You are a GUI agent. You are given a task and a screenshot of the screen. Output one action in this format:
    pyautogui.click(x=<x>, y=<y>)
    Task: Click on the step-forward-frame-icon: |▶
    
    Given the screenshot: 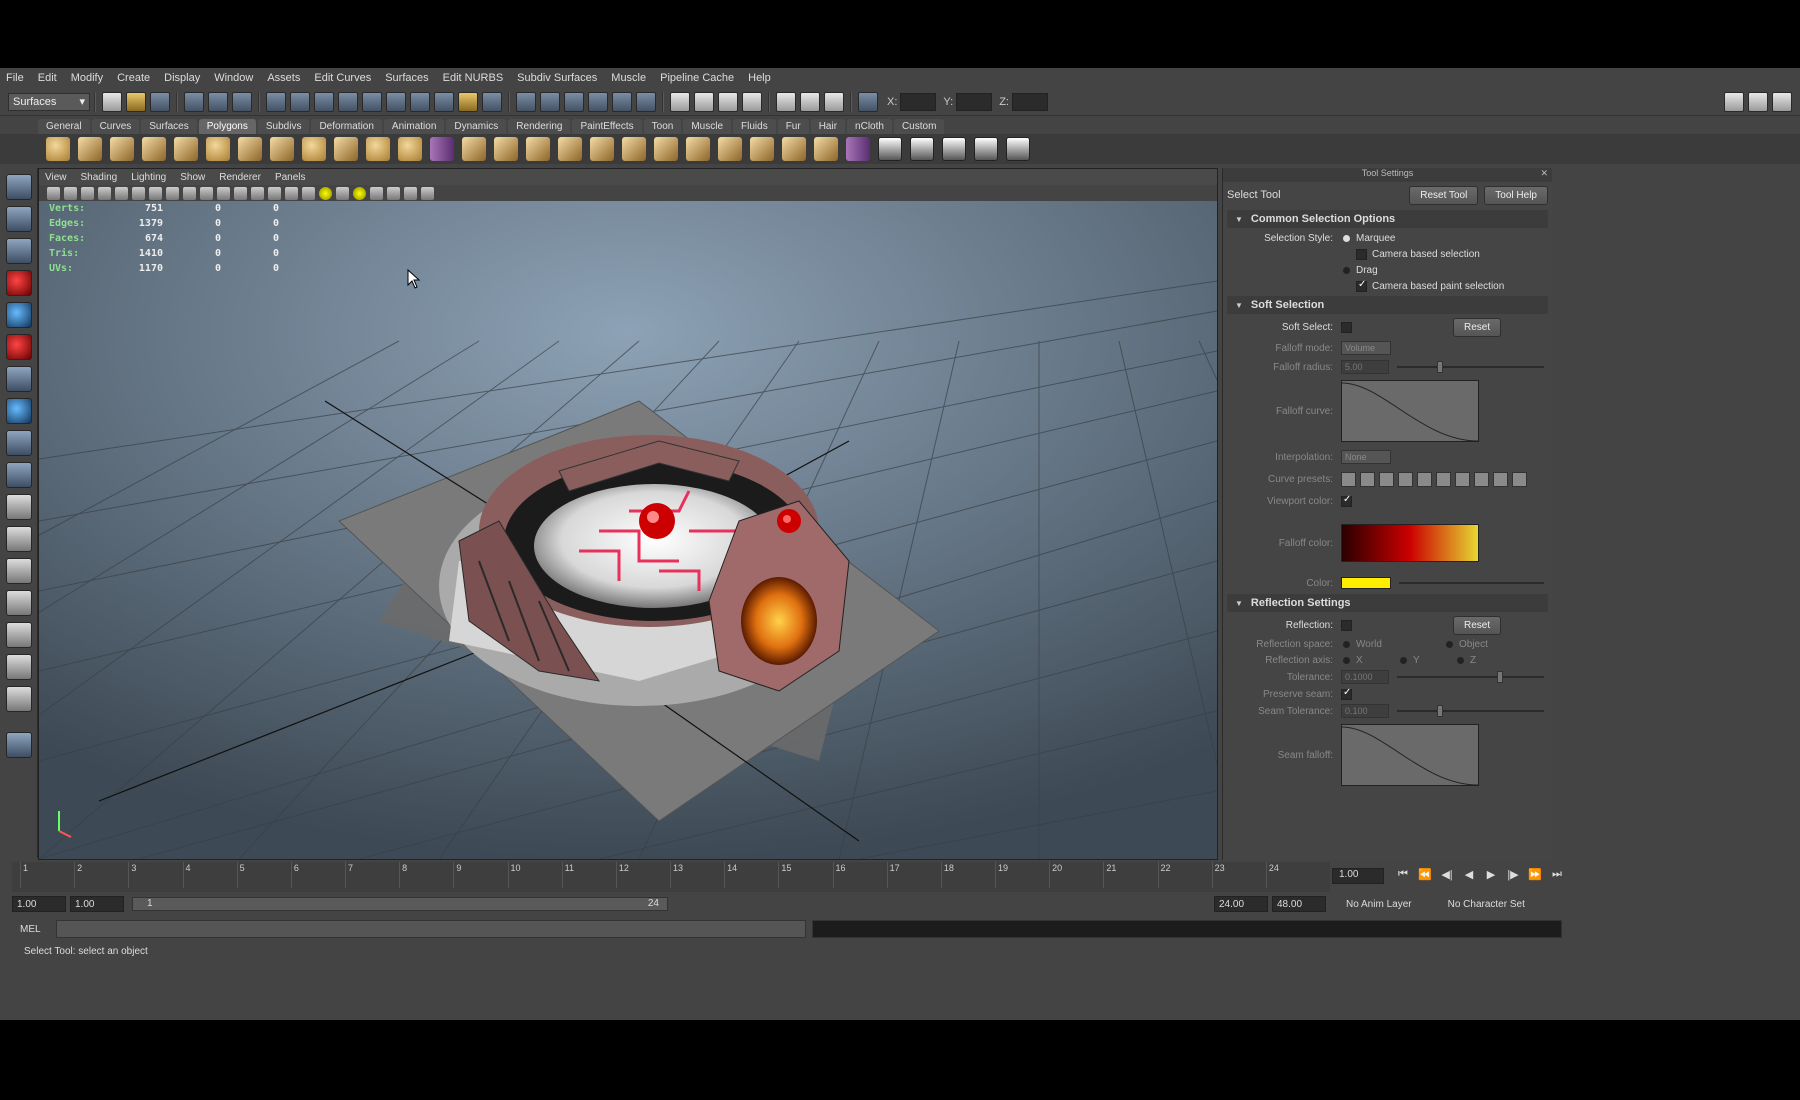 What is the action you would take?
    pyautogui.click(x=1513, y=874)
    